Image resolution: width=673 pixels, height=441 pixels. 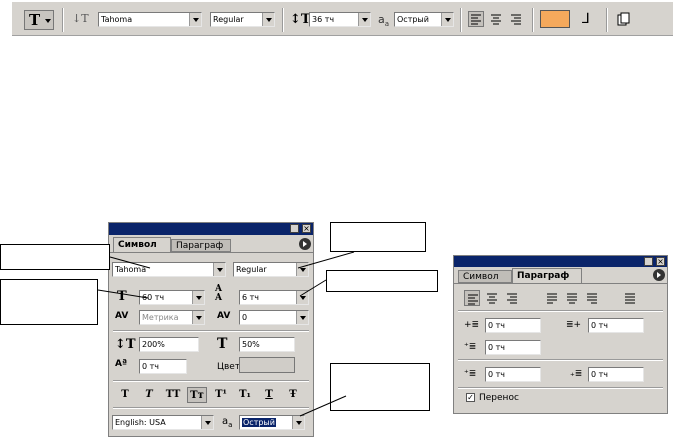 I want to click on kerning-select: Метрика, so click(x=172, y=317).